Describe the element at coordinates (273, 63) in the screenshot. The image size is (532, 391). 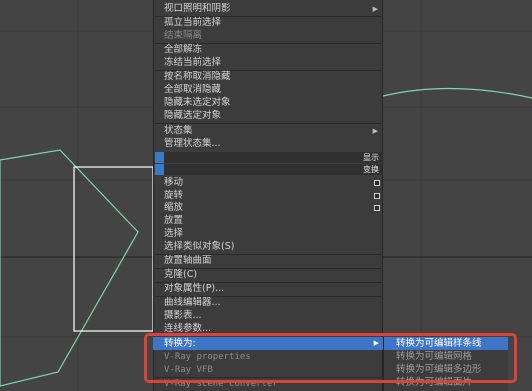
I see `menu-item-freeze-selection: 冻结当前选择` at that location.